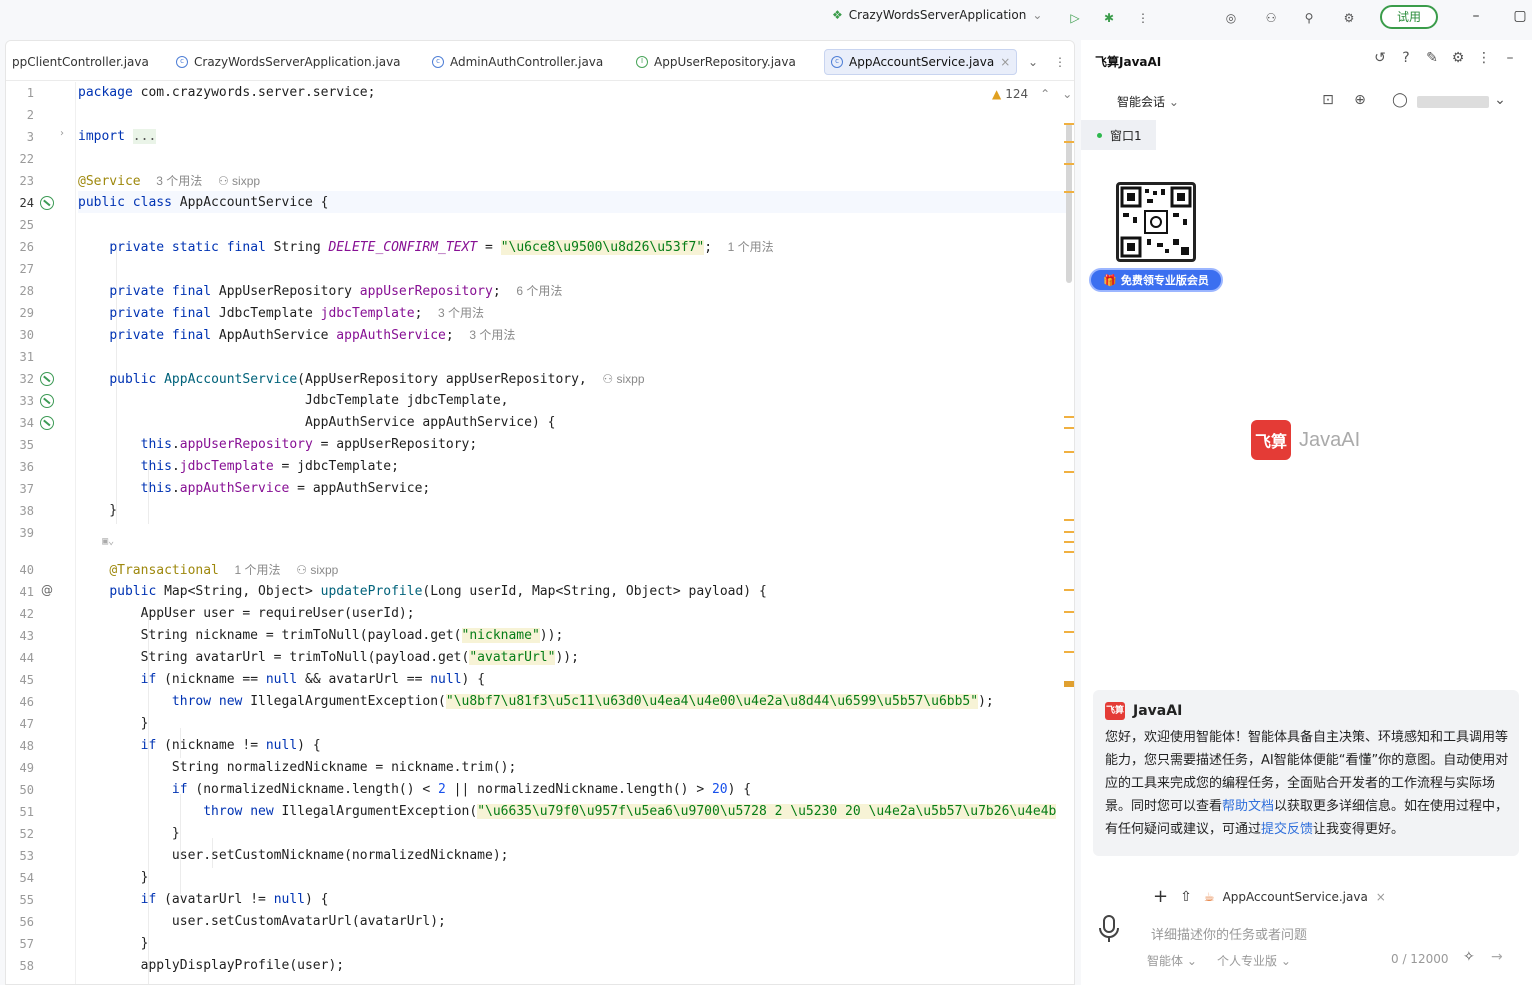  I want to click on line-number: 31, so click(26, 357).